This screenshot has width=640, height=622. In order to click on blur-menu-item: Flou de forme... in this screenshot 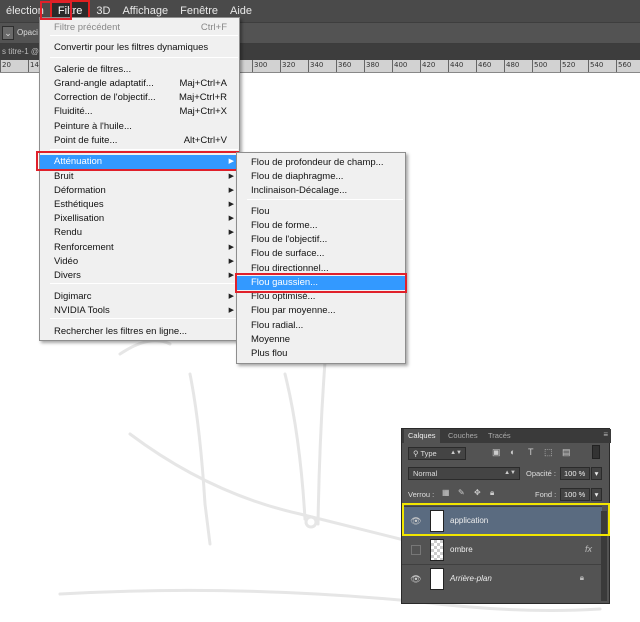, I will do `click(321, 226)`.